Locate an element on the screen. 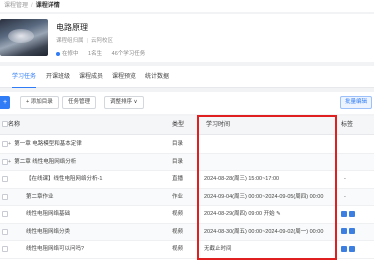  table-row: 线性电阻网络基础 视频 2024-08-29(周四) 09:00 开始 ✎ is located at coordinates (187, 215).